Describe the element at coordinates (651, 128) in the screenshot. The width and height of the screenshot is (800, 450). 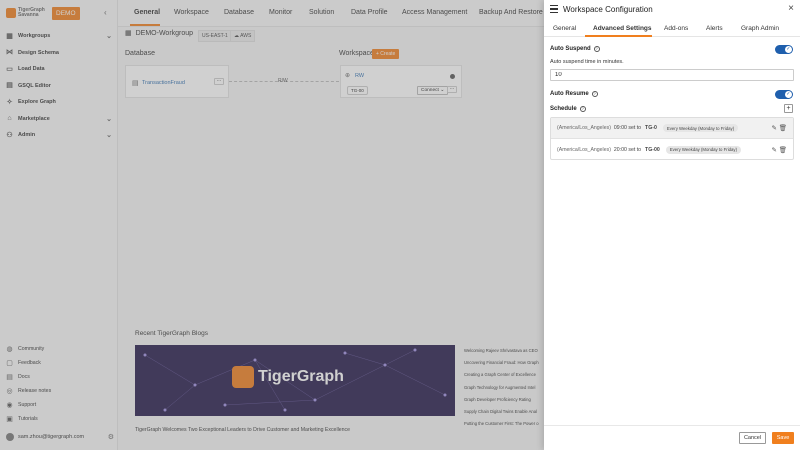
I see `schedule-size: TG-0` at that location.